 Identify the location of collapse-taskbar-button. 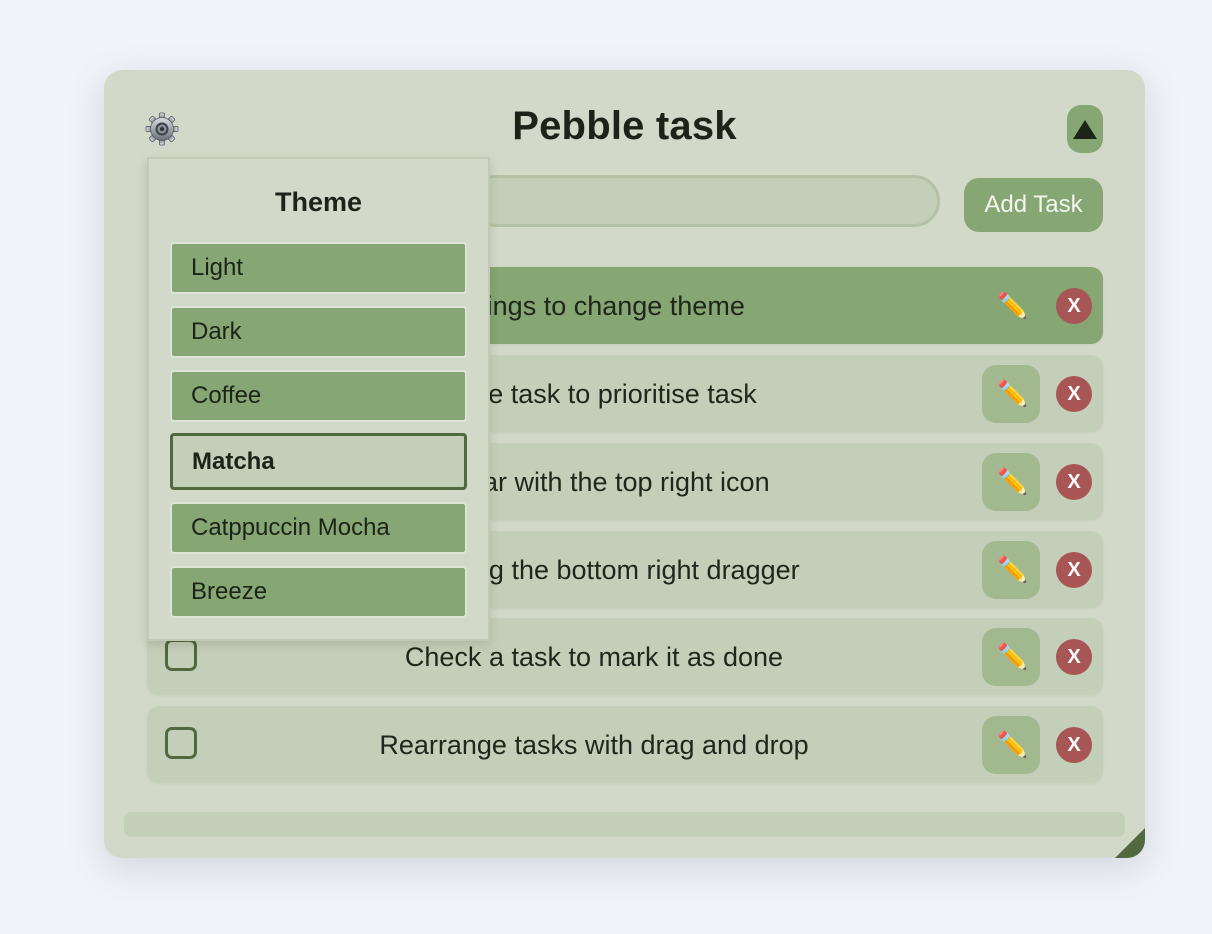
(1085, 129).